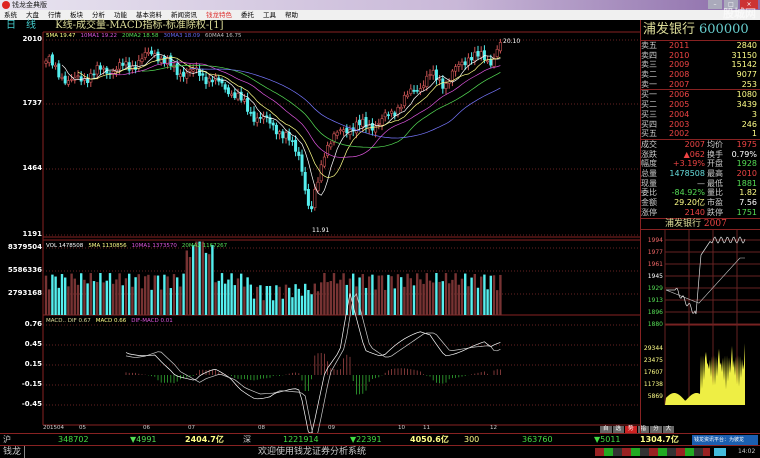 This screenshot has height=458, width=760. I want to click on order-row: 卖四 2010 31150, so click(700, 56).